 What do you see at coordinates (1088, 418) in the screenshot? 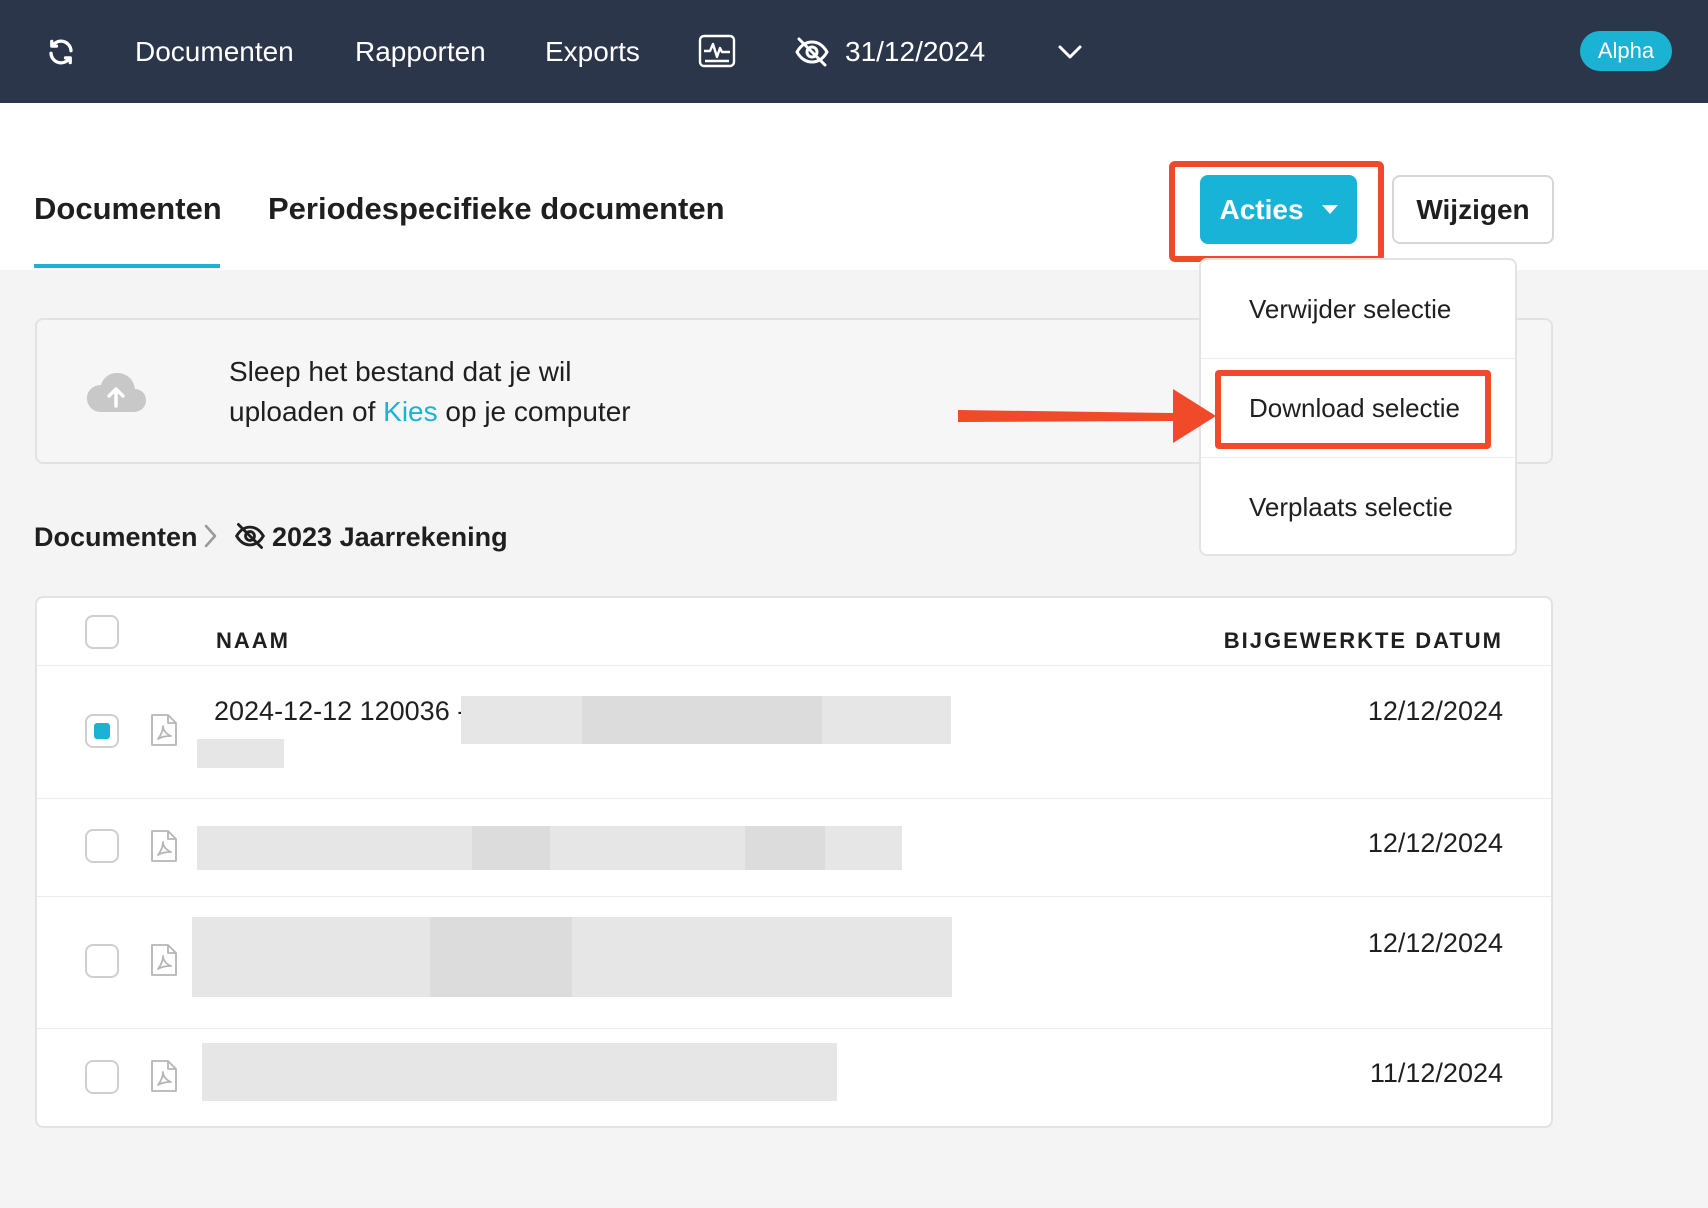
I see `annotation-arrow-icon` at bounding box center [1088, 418].